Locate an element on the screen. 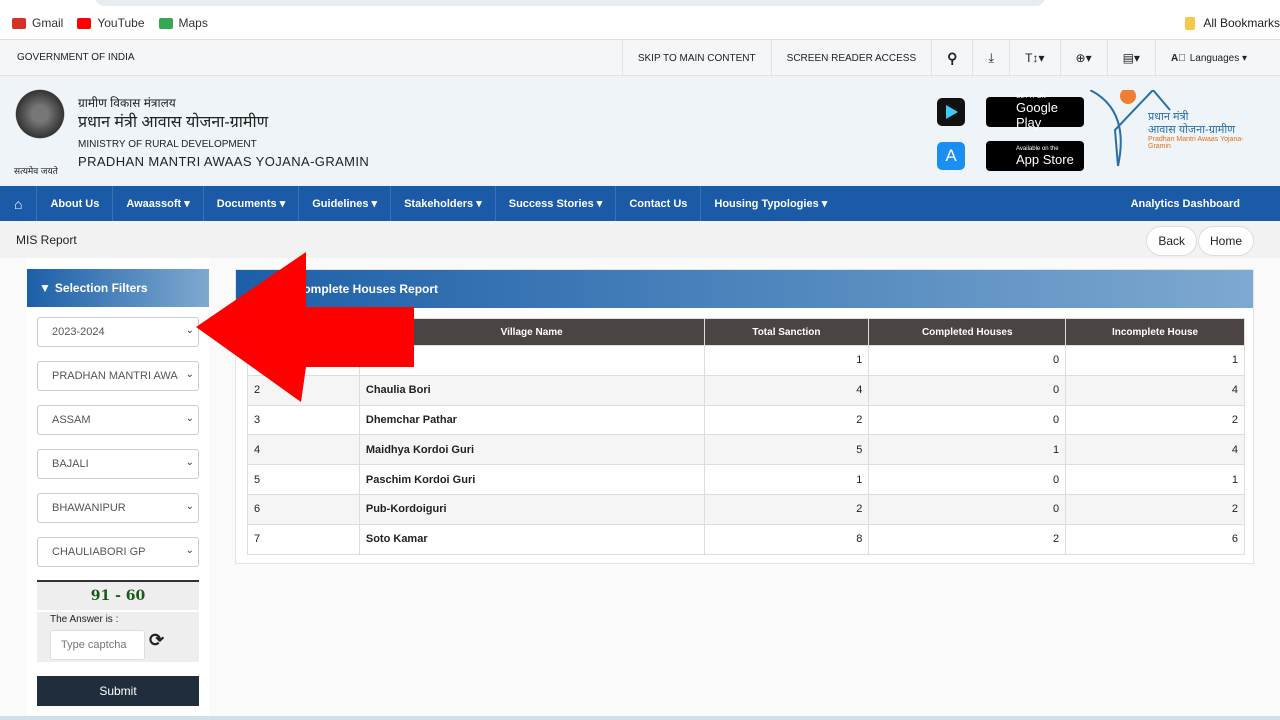  all-bookmarks: All Bookmarks is located at coordinates (1232, 23).